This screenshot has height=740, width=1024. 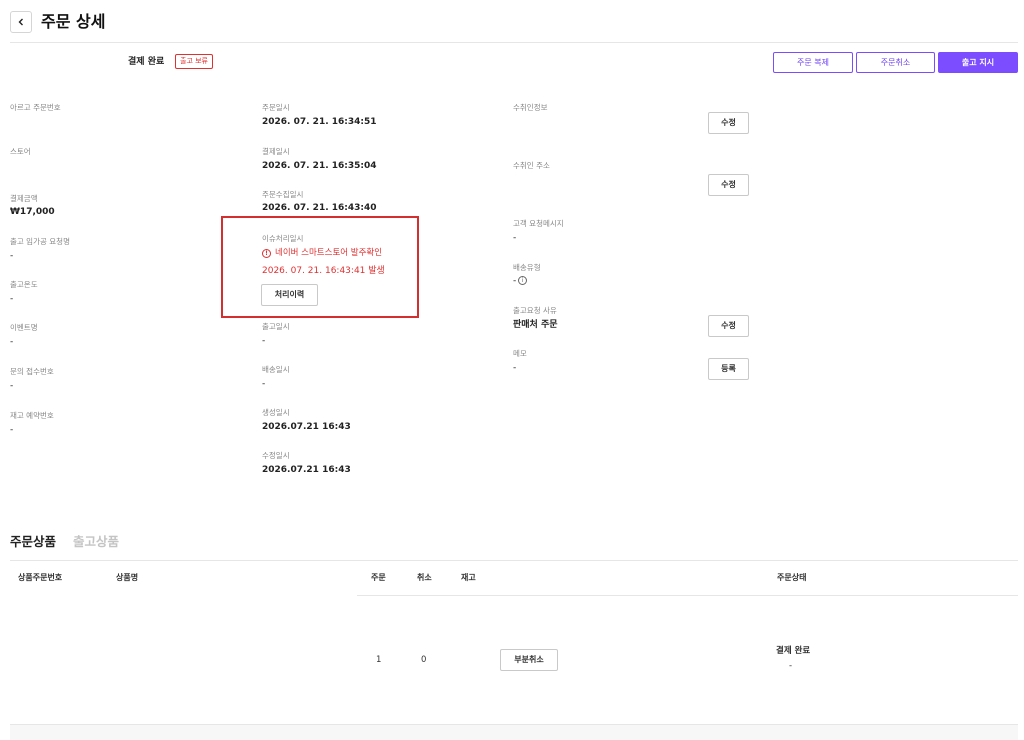 I want to click on processing-request-label: 출고 임가공 요청명, so click(x=40, y=241).